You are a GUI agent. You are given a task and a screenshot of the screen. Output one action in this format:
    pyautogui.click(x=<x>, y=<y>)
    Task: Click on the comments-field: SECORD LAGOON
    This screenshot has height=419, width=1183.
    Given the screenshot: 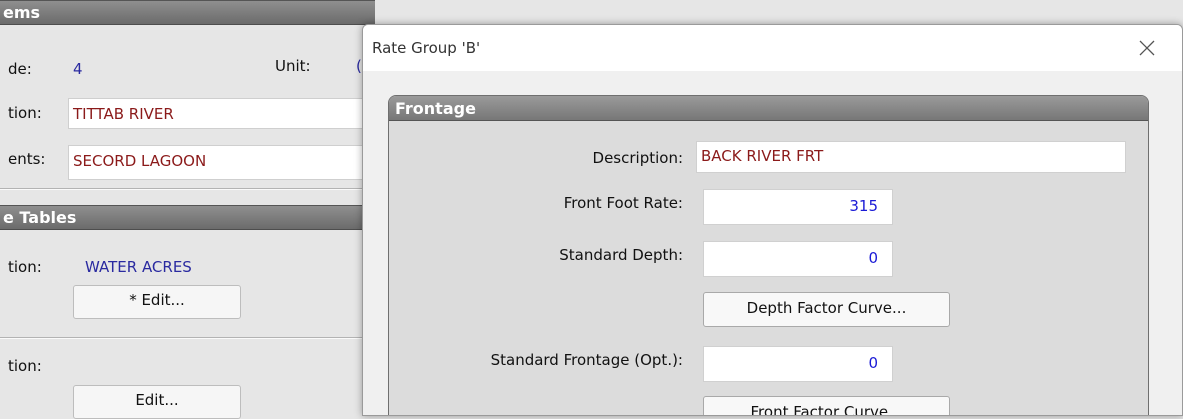 What is the action you would take?
    pyautogui.click(x=218, y=162)
    